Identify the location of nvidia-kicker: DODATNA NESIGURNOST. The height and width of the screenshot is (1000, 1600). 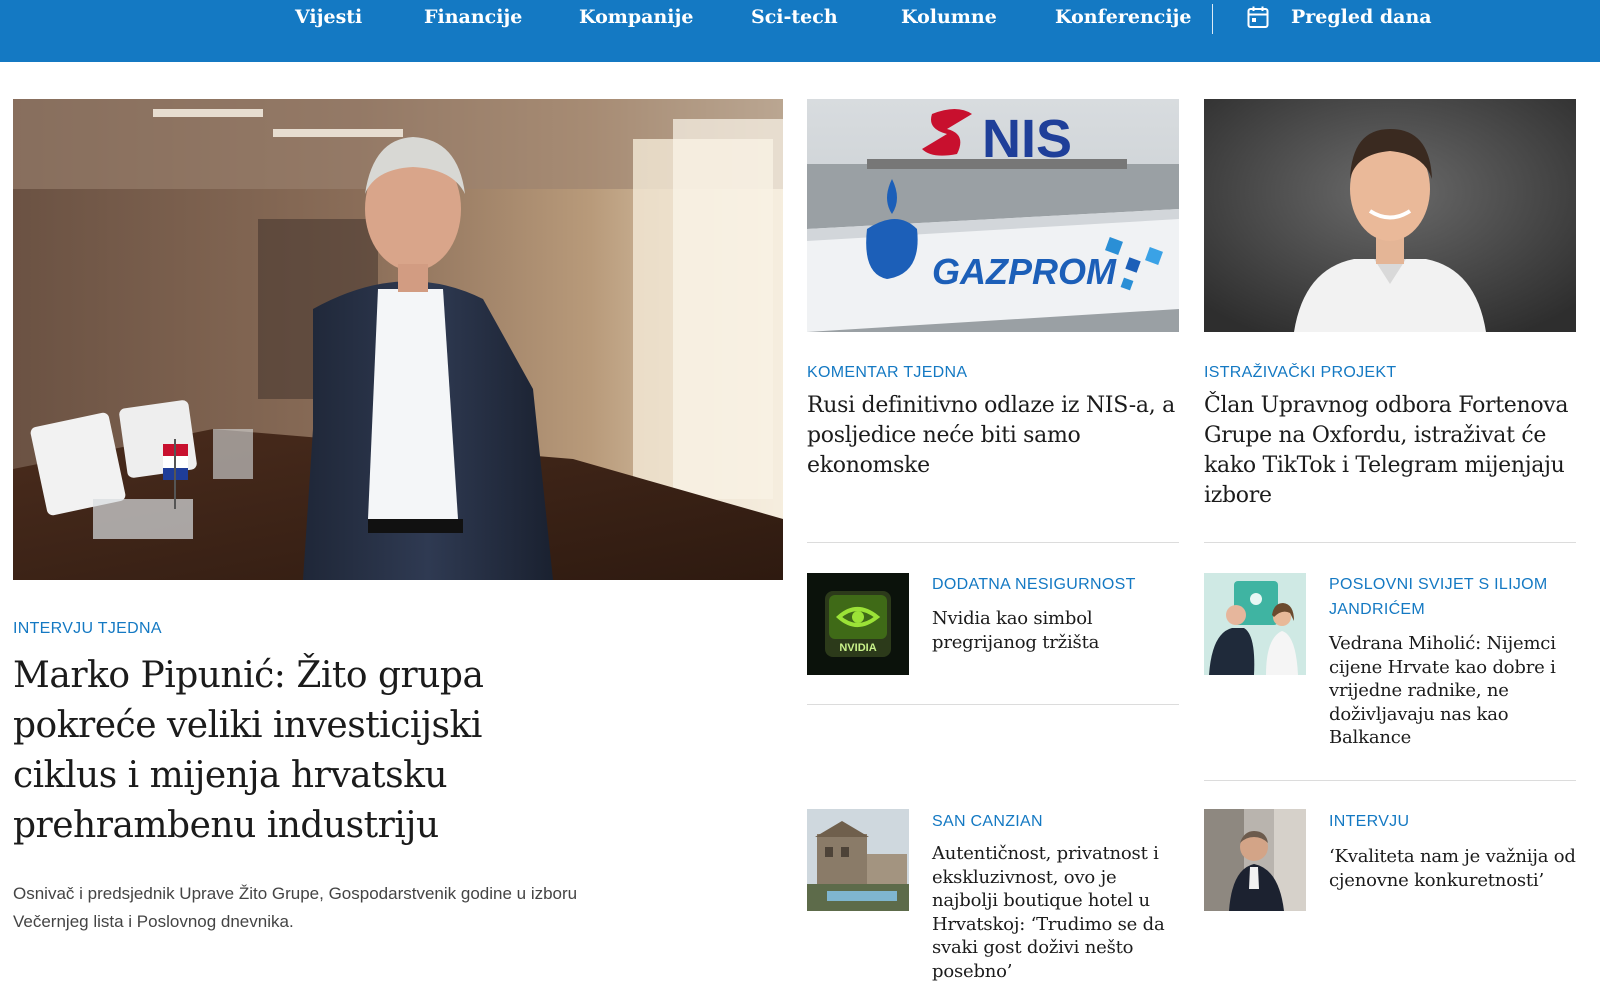
(1034, 584).